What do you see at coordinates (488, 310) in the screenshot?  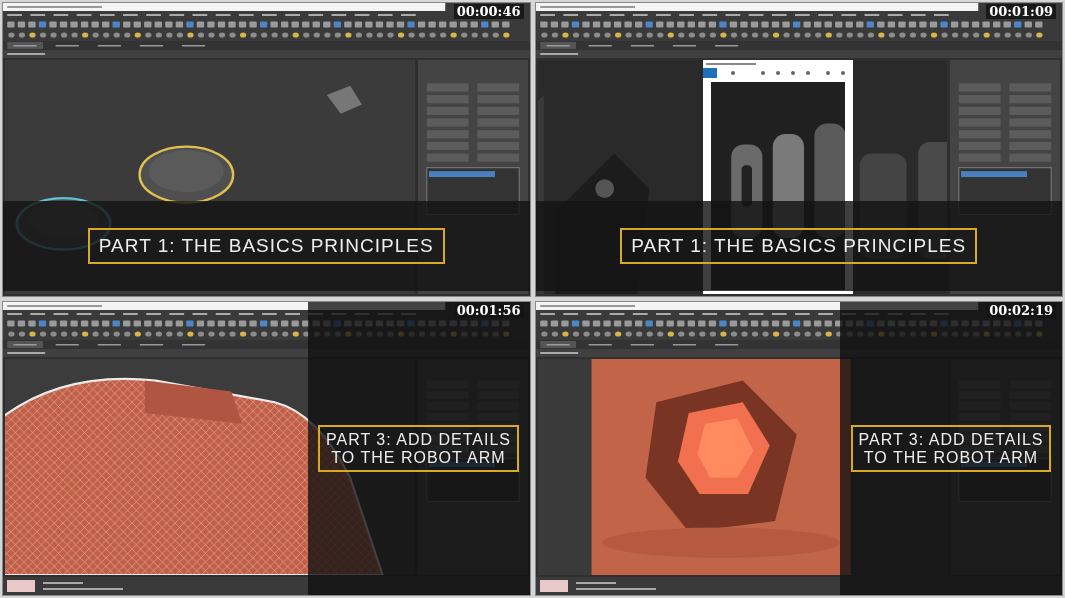 I see `timestamp: 00:01:56` at bounding box center [488, 310].